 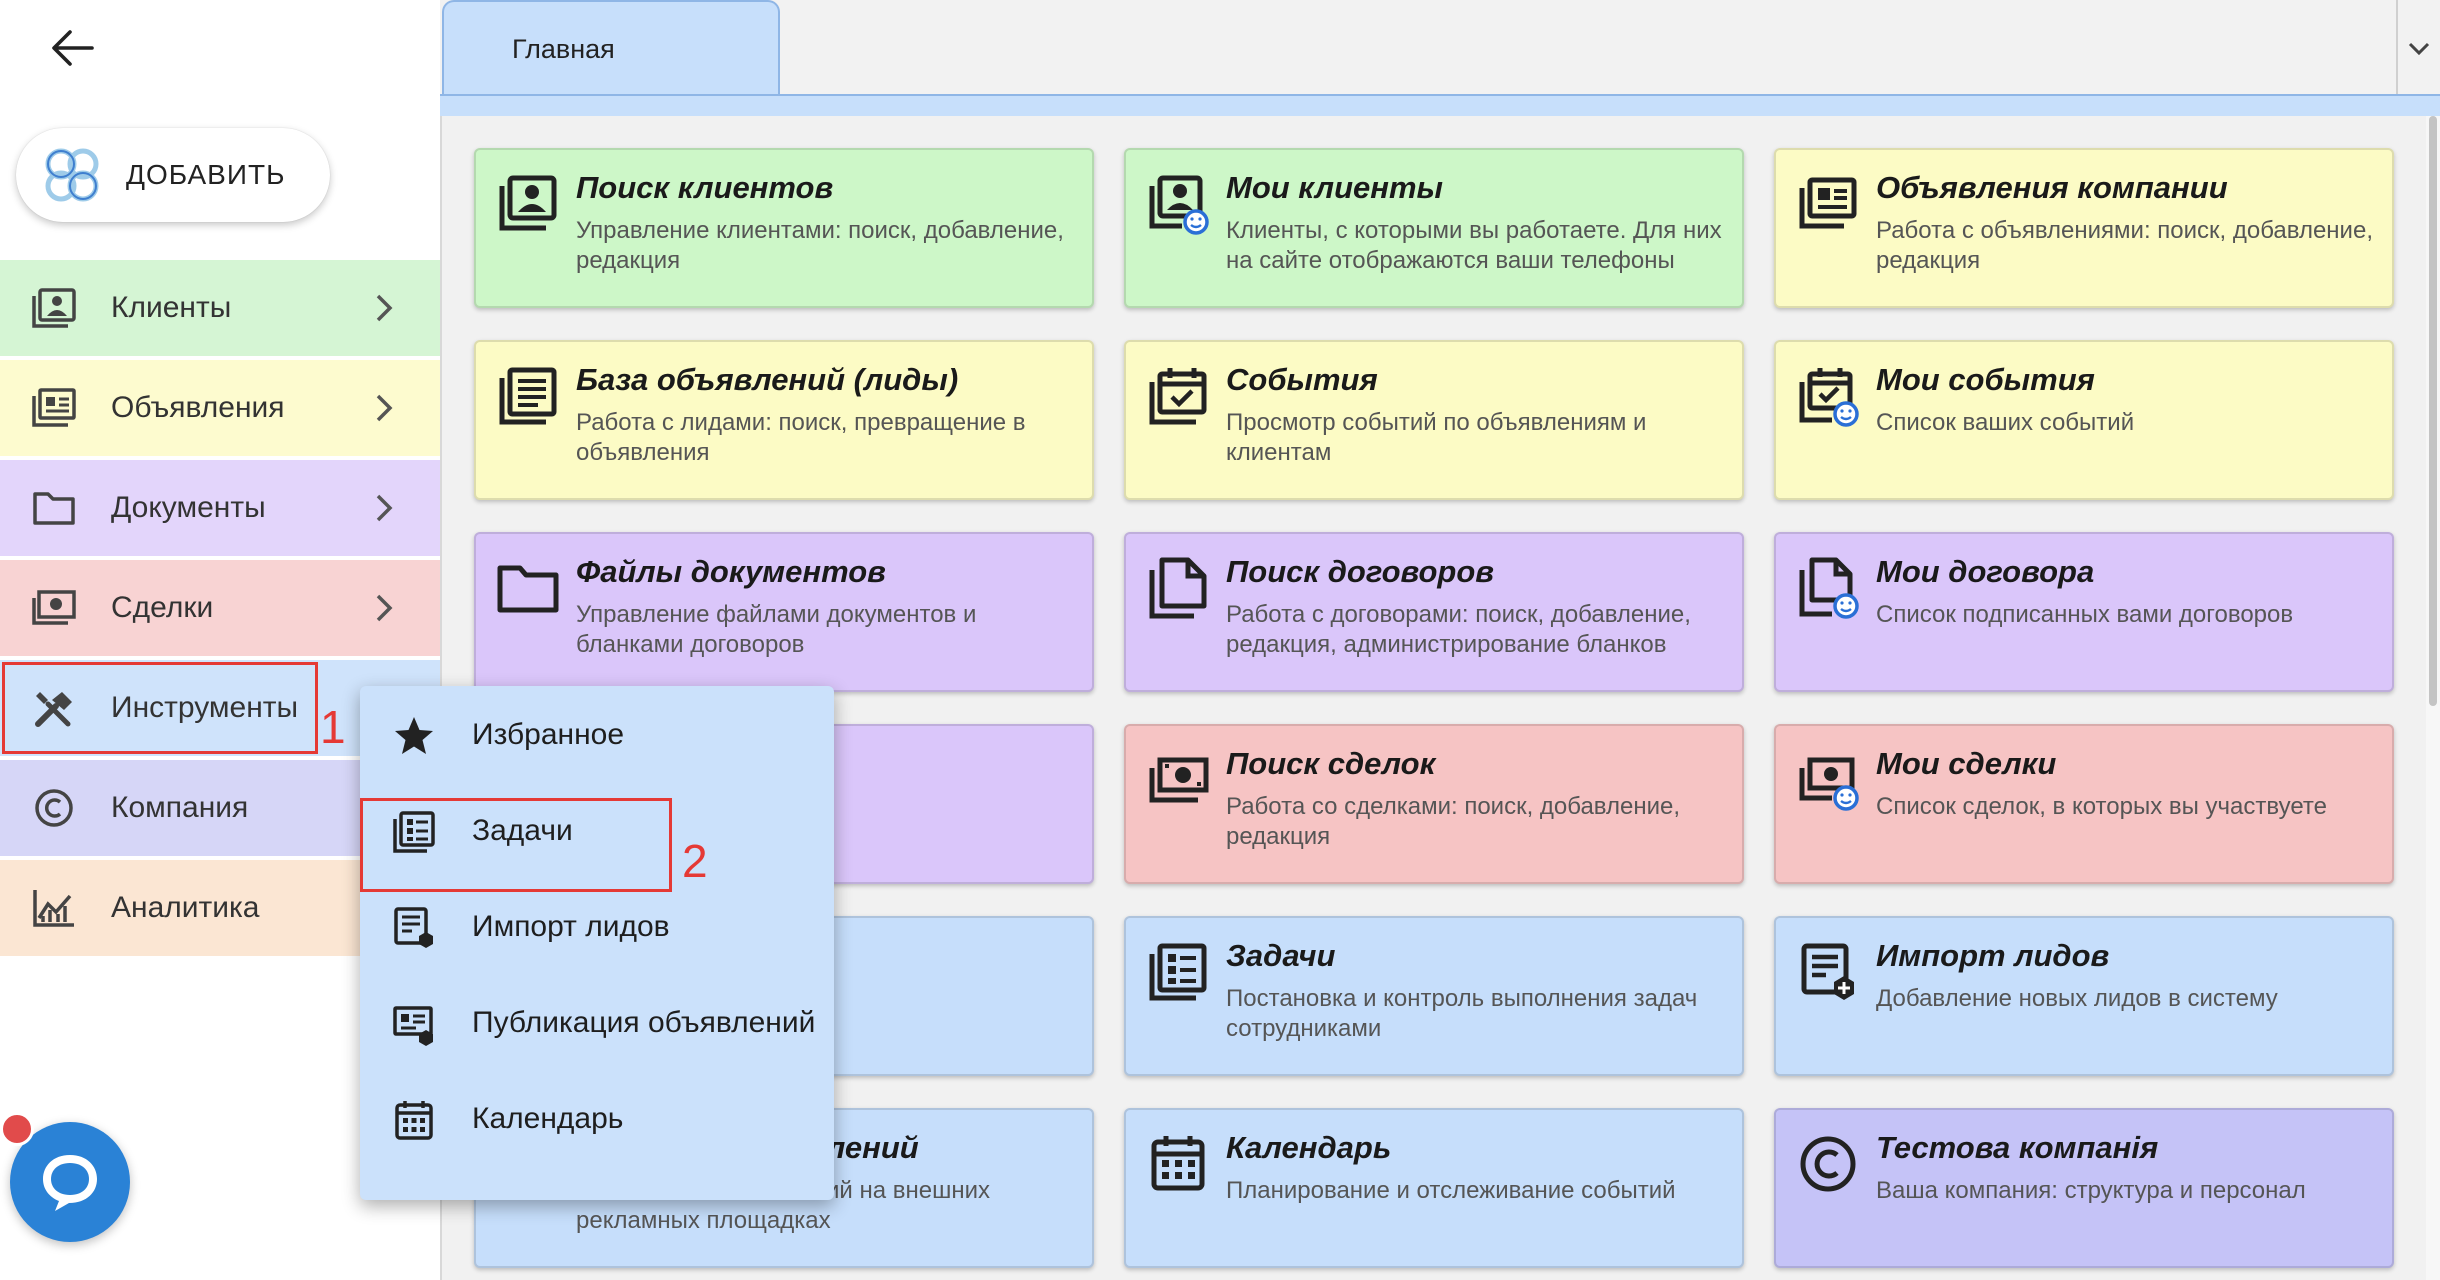 What do you see at coordinates (2077, 998) in the screenshot?
I see `card-description: Добавление новых лидов в систему` at bounding box center [2077, 998].